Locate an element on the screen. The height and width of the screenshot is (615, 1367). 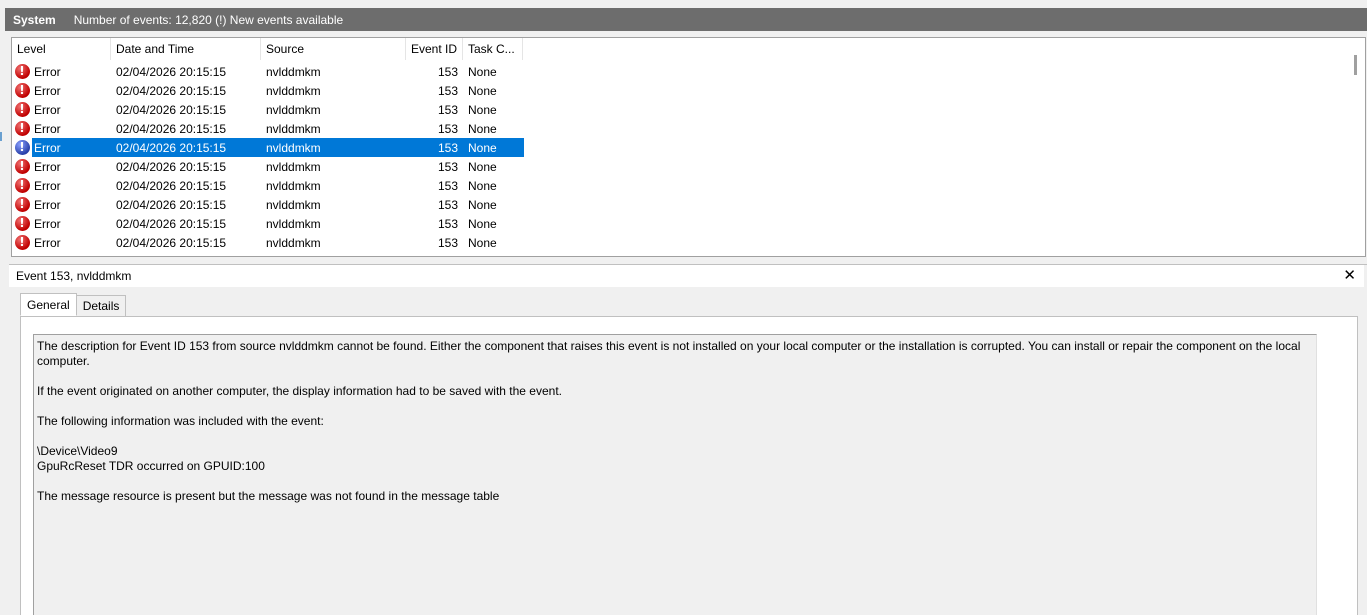
column-header-date: Date and Time is located at coordinates (186, 49).